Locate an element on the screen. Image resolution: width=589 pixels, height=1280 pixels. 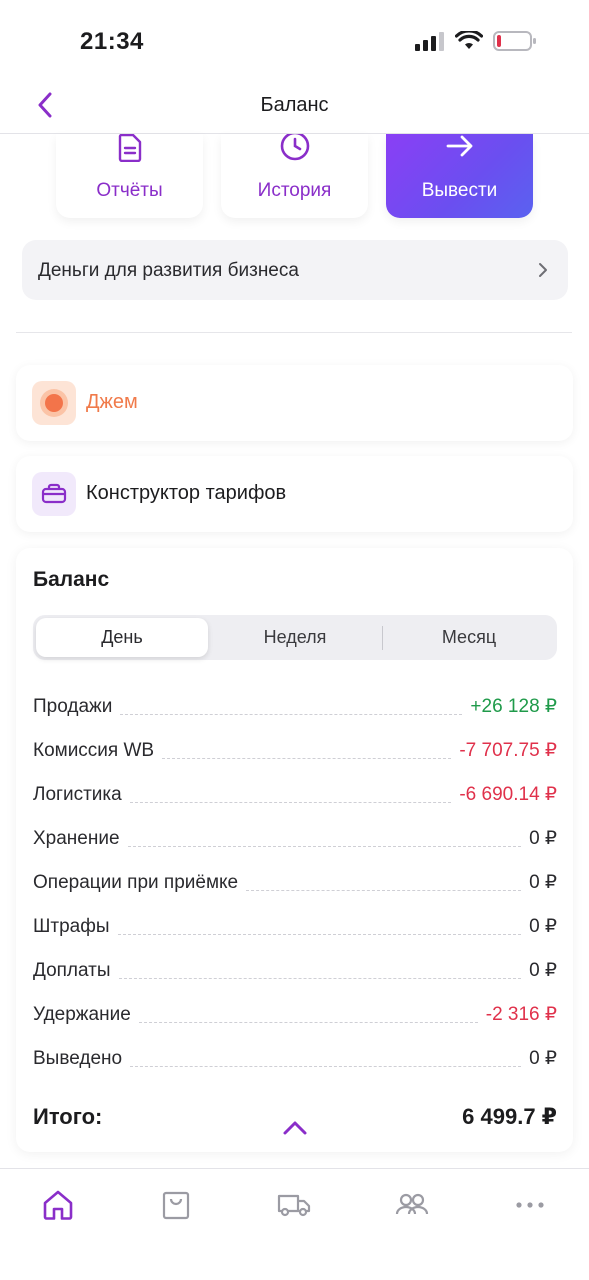
home-icon is located at coordinates (58, 1205).